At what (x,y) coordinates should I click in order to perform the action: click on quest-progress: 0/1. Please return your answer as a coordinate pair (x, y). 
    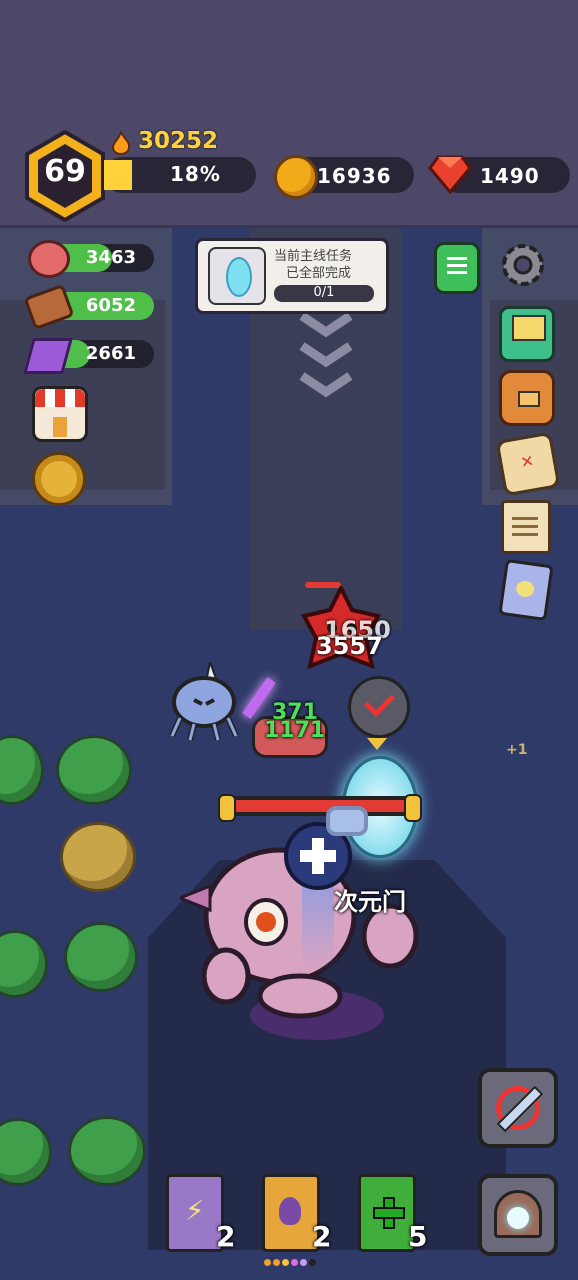
    Looking at the image, I should click on (324, 292).